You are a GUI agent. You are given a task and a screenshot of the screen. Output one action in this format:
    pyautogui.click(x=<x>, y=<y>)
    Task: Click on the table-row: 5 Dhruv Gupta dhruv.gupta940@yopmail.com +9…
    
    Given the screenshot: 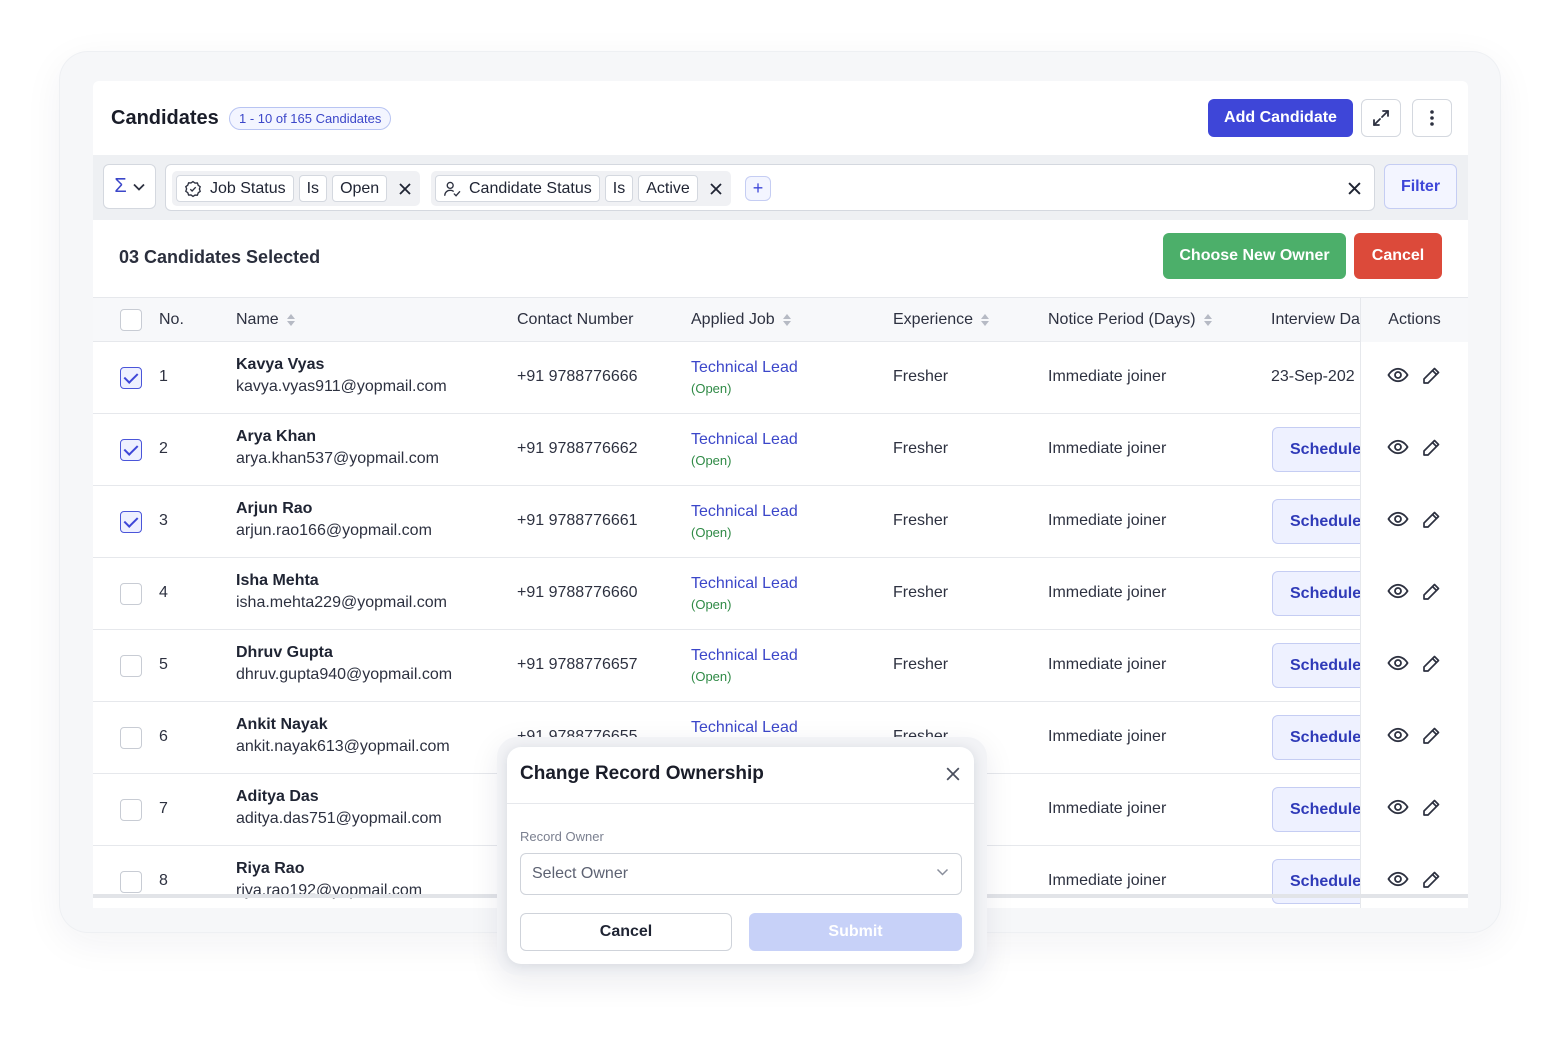 What is the action you would take?
    pyautogui.click(x=780, y=666)
    